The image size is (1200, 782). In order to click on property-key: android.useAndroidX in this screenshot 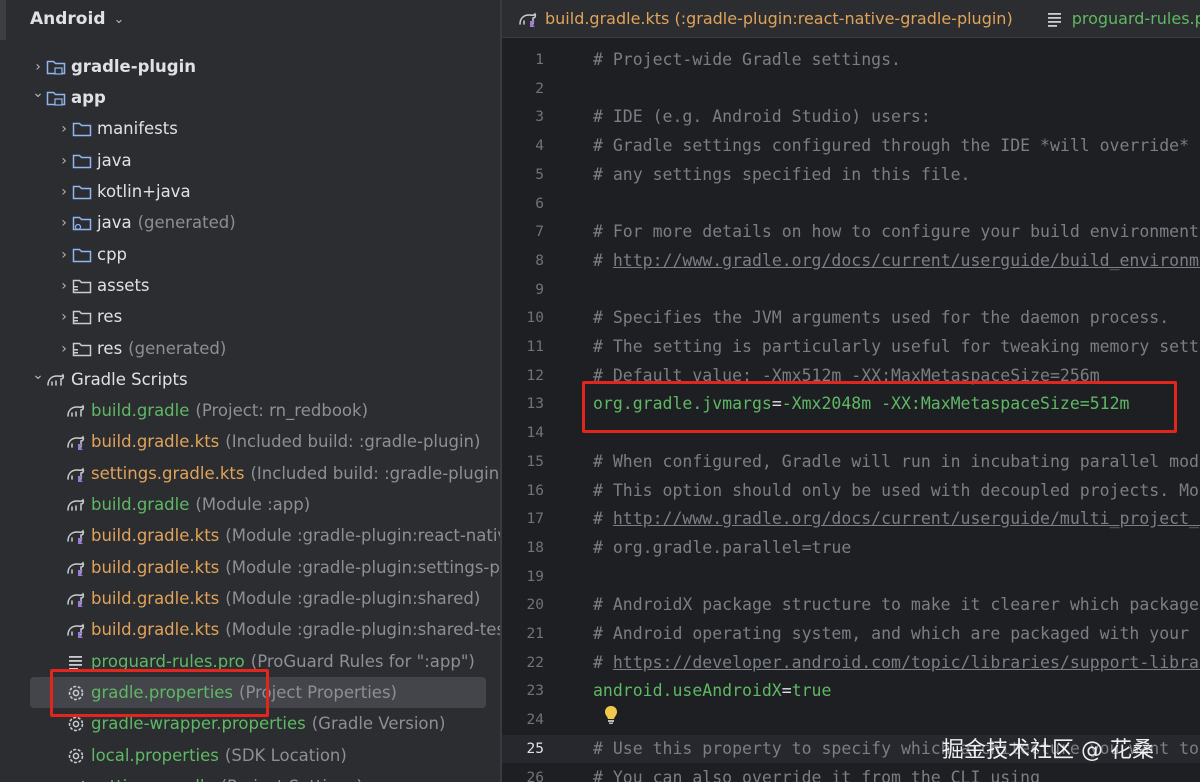, I will do `click(687, 691)`.